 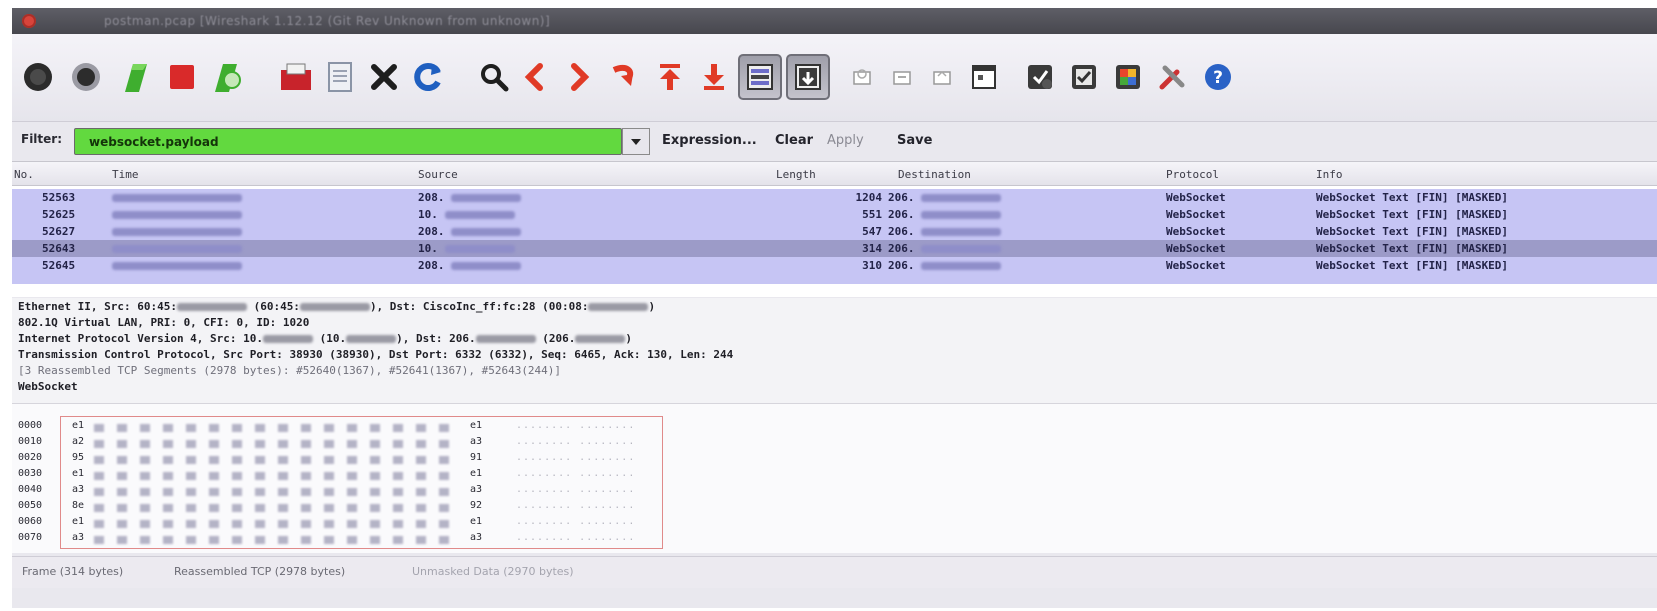 What do you see at coordinates (228, 77) in the screenshot?
I see `restart-capture-icon` at bounding box center [228, 77].